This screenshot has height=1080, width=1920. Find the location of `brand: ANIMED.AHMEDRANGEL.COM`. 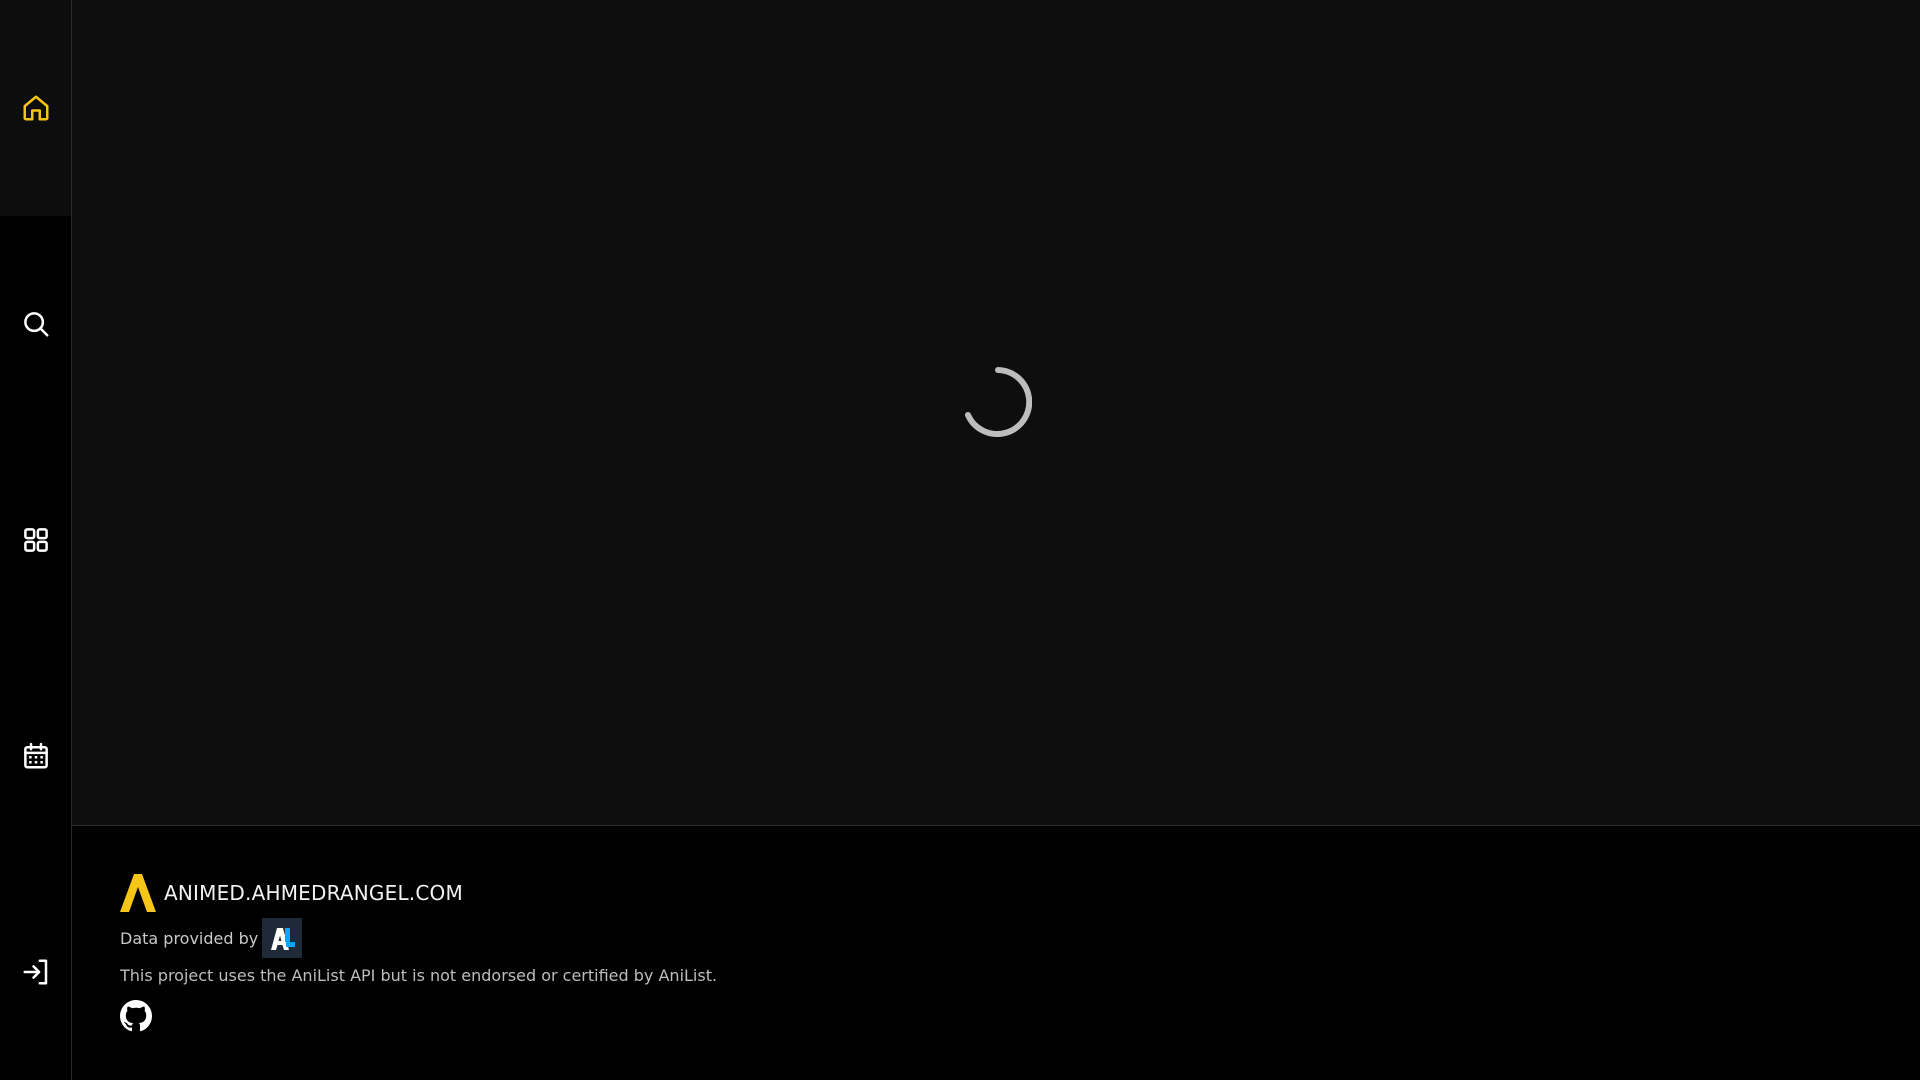

brand: ANIMED.AHMEDRANGEL.COM is located at coordinates (291, 893).